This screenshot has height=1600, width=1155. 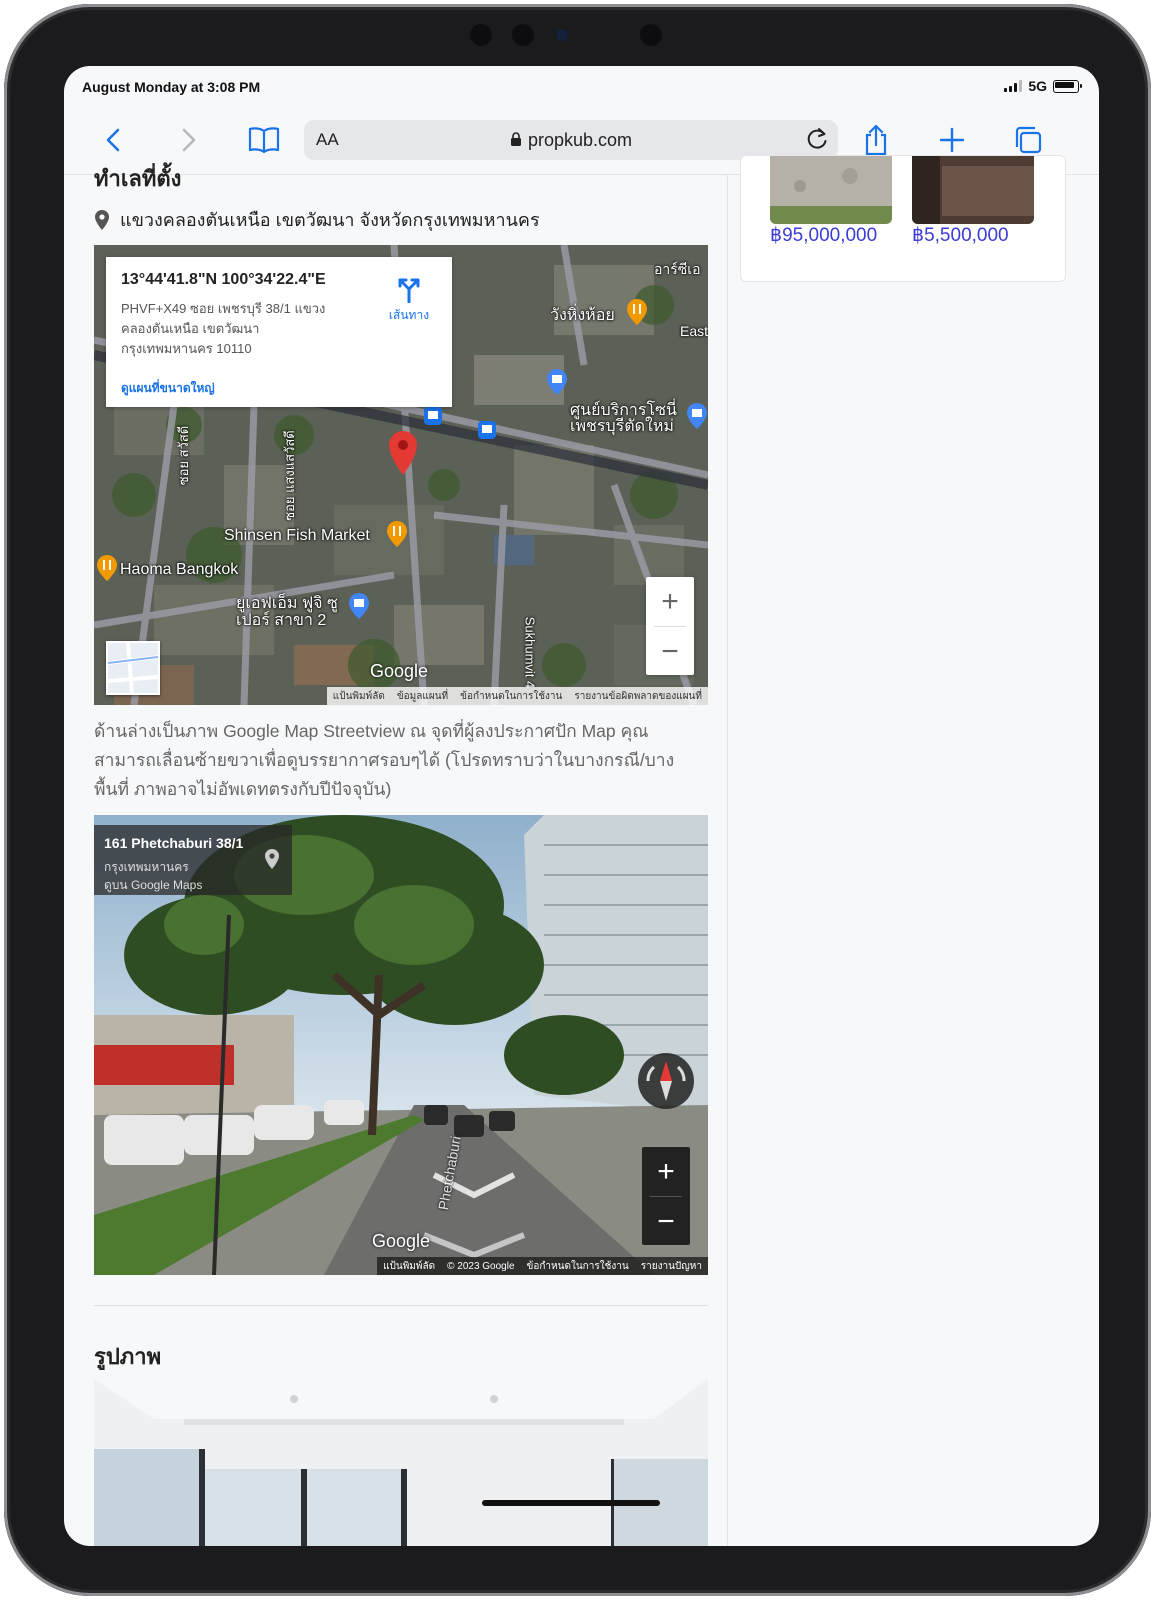 What do you see at coordinates (623, 418) in the screenshot?
I see `map-place-label: ศูนย์บริการโซนี่ เพชรบุรีตัดใหม่` at bounding box center [623, 418].